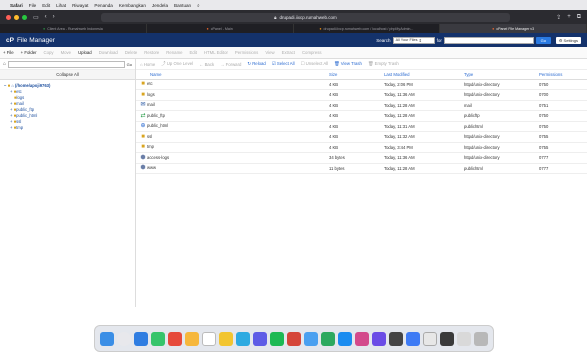 This screenshot has width=587, height=357. Describe the element at coordinates (231, 137) in the screenshot. I see `file-name-cell: ■ ssl` at that location.